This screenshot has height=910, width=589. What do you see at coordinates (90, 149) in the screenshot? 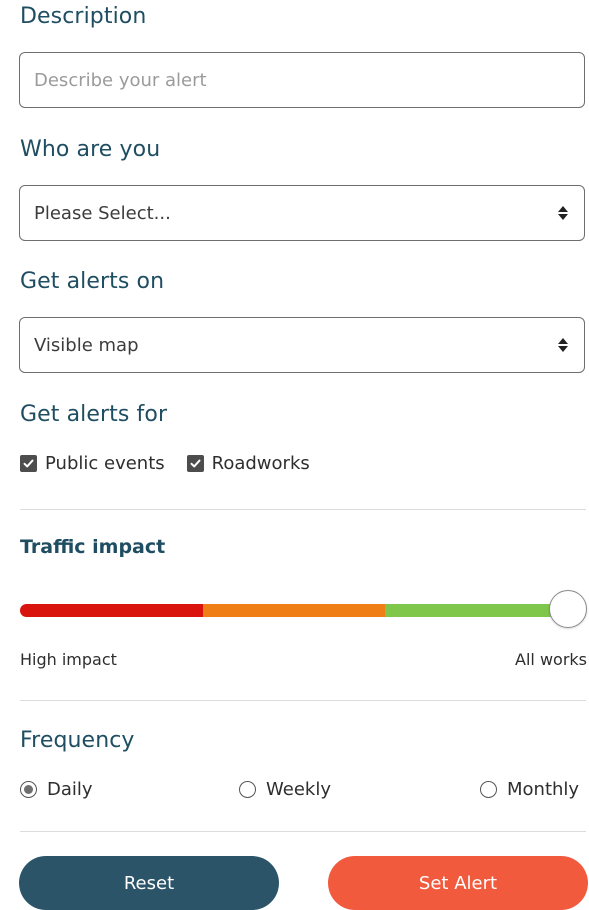
I see `who-are-you-heading: Who are you` at bounding box center [90, 149].